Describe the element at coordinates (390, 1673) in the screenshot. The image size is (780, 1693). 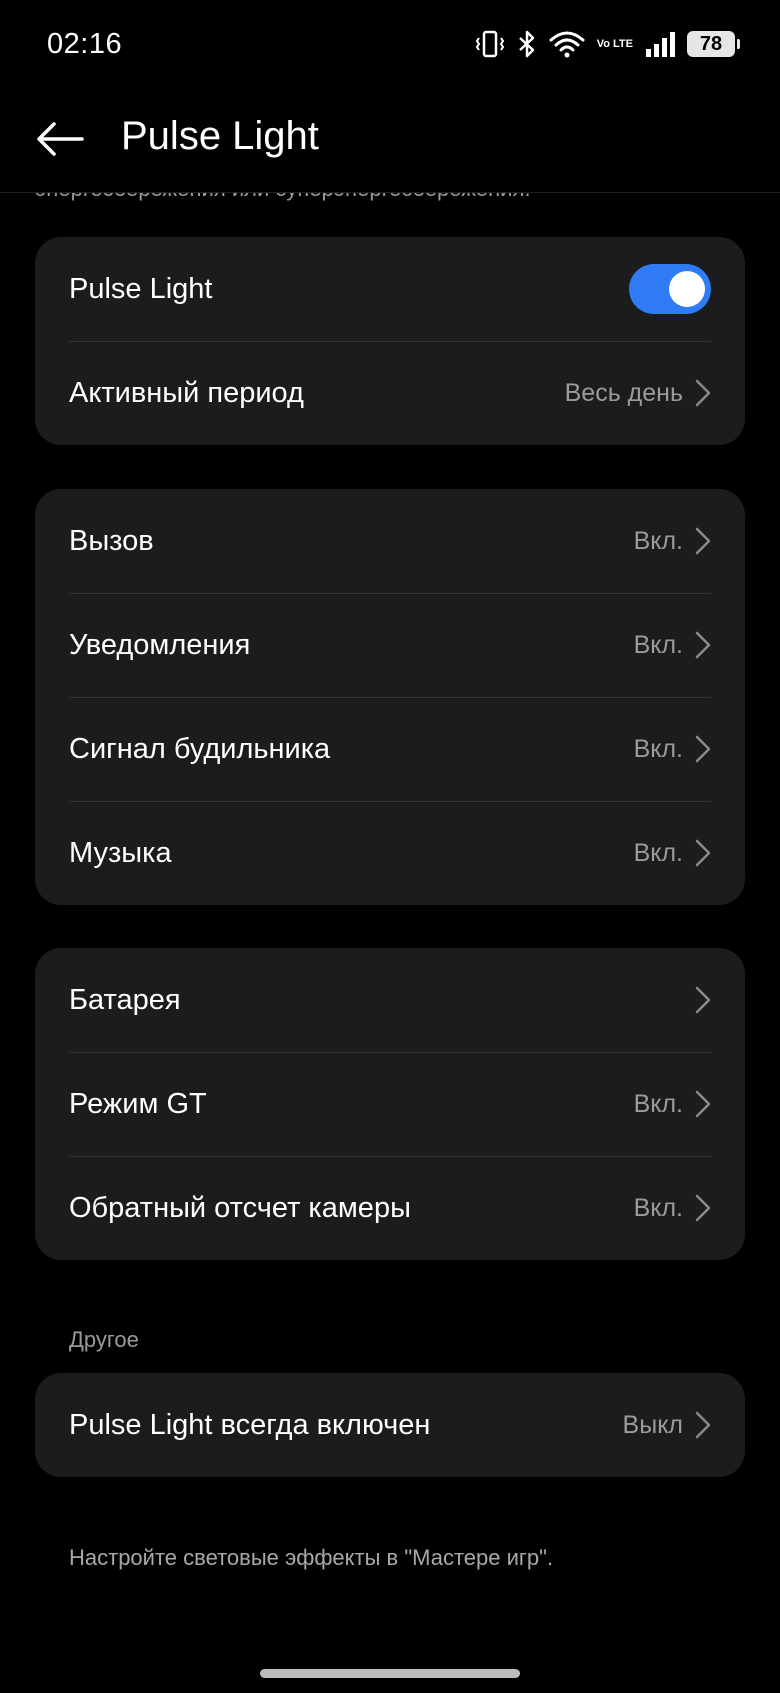
I see `home-indicator` at that location.